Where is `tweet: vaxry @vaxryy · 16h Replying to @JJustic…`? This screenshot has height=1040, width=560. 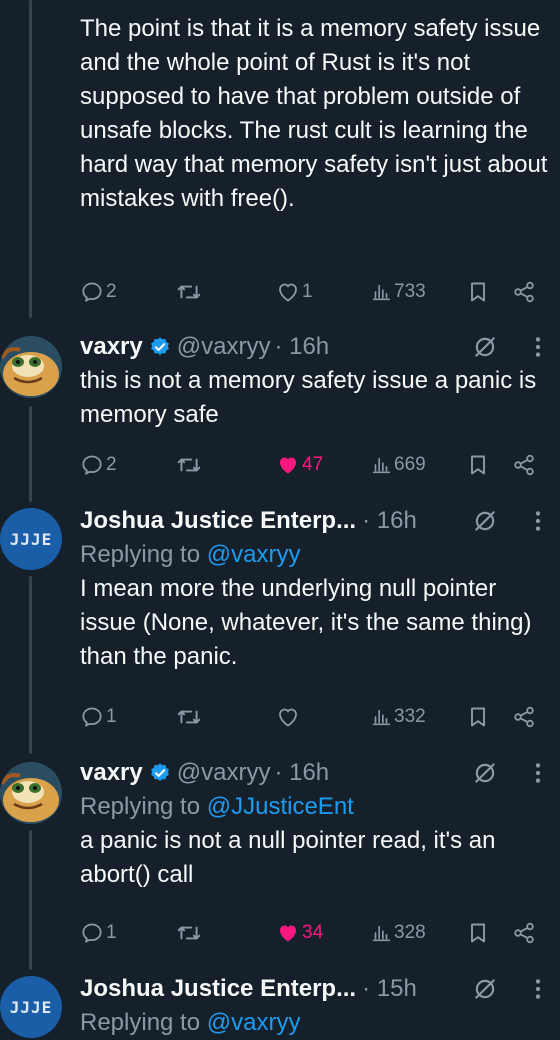
tweet: vaxry @vaxryy · 16h Replying to @JJustic… is located at coordinates (315, 824).